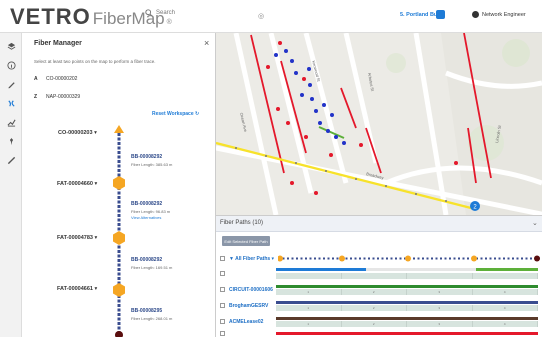 The height and width of the screenshot is (337, 542). What do you see at coordinates (151, 211) in the screenshot?
I see `segment-length: Fiber Length: 96.83 m` at bounding box center [151, 211].